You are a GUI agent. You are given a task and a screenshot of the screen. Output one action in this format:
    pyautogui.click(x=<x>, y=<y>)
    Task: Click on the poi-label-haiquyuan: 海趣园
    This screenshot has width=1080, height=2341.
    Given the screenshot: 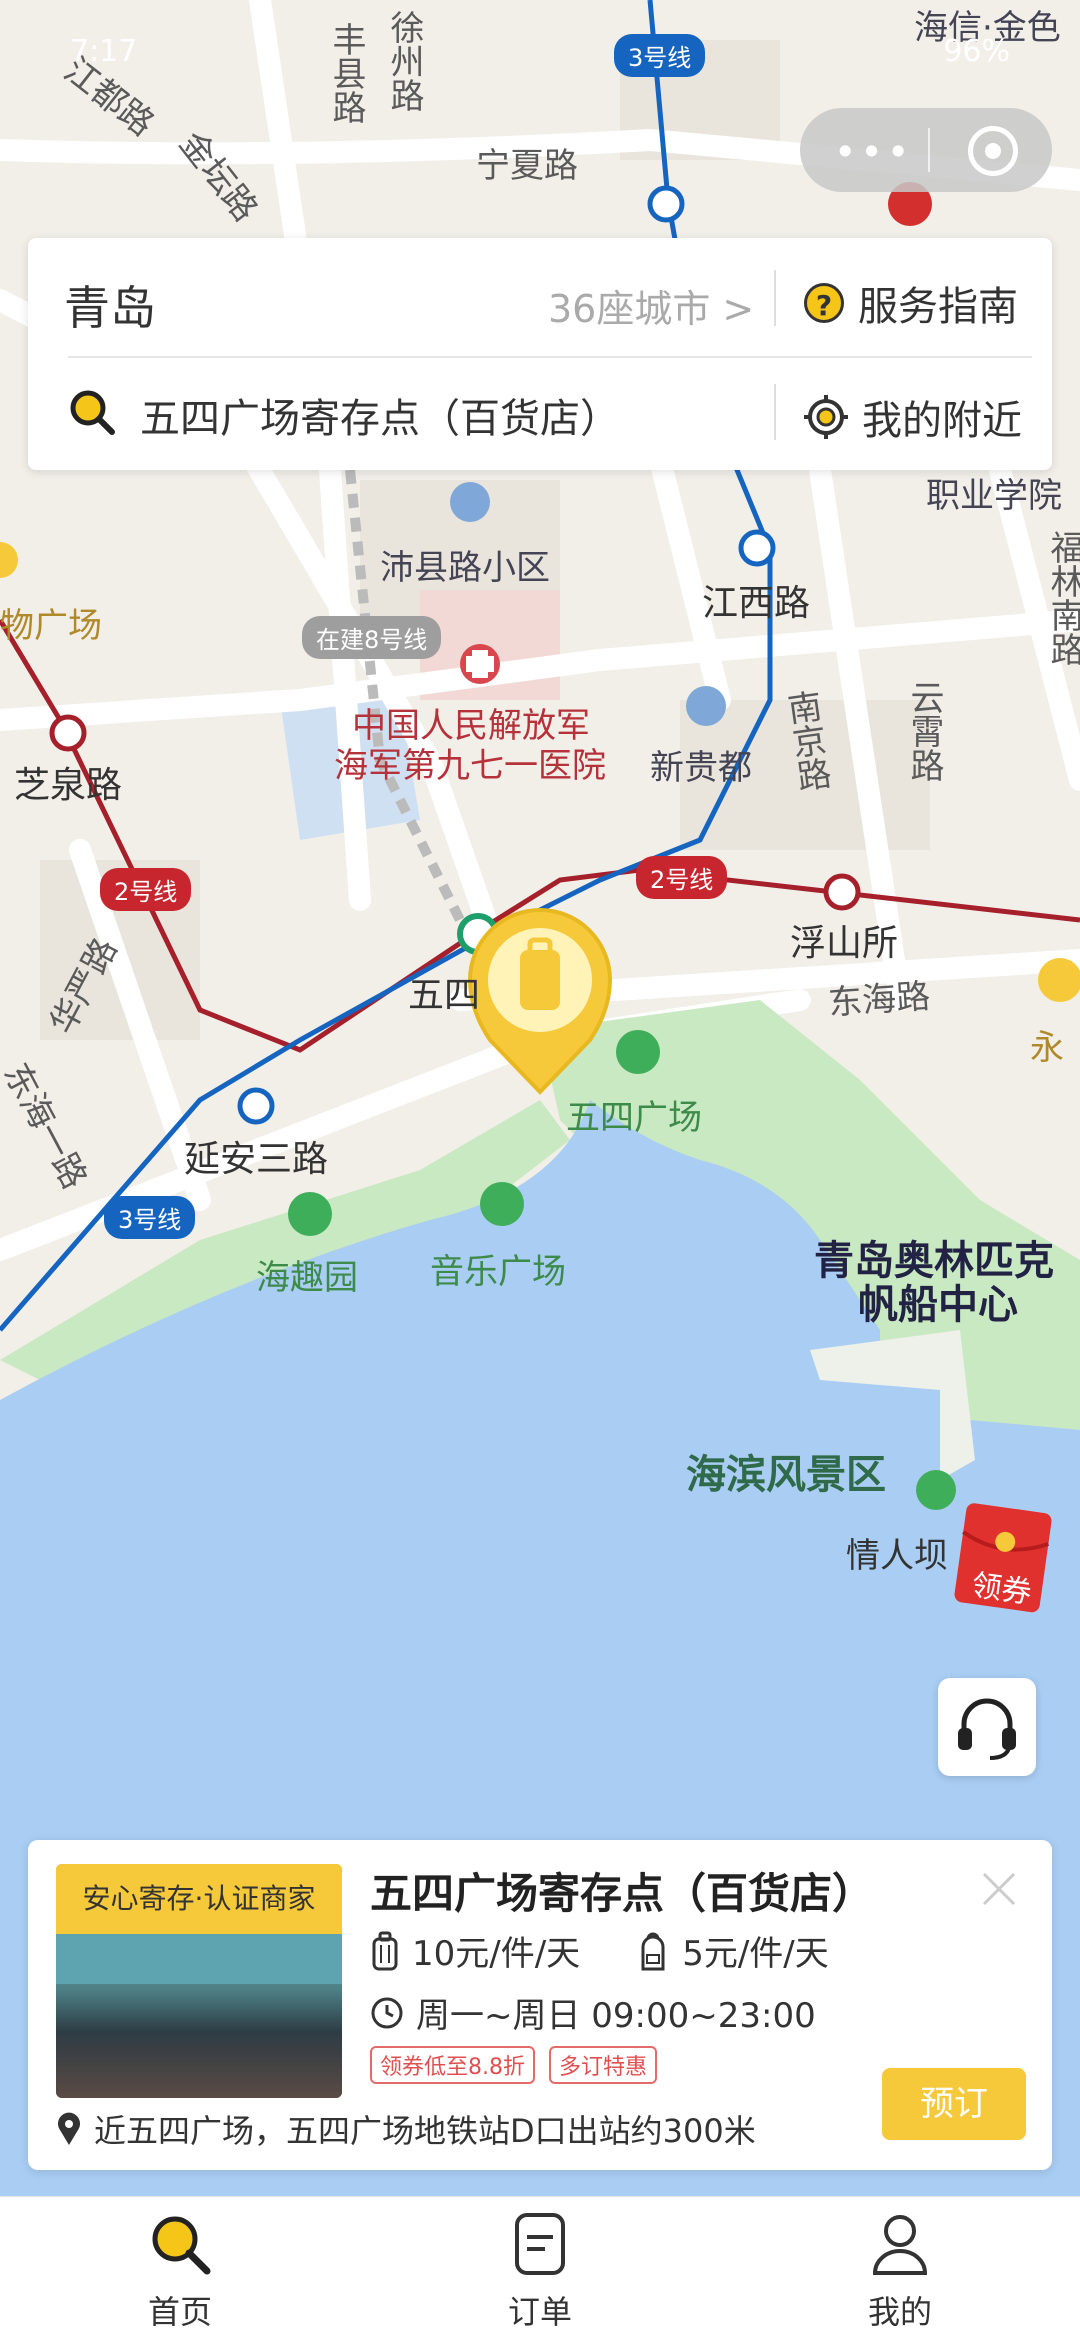 What is the action you would take?
    pyautogui.click(x=307, y=1278)
    